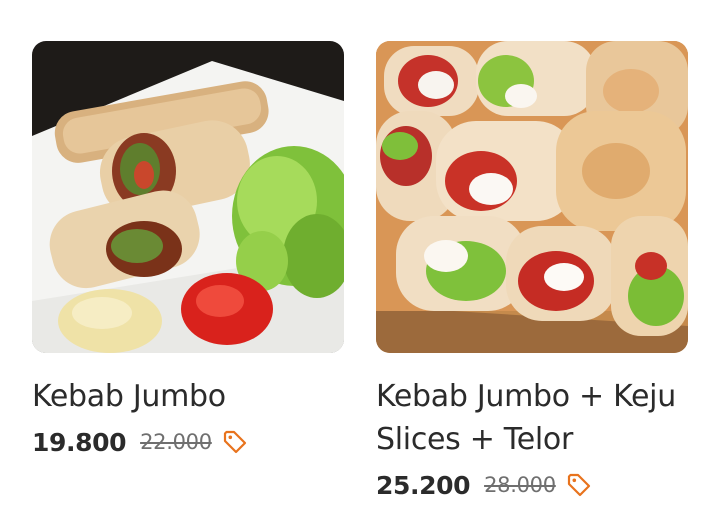 The image size is (720, 521). I want to click on price-row: 19.800 22.000, so click(188, 442).